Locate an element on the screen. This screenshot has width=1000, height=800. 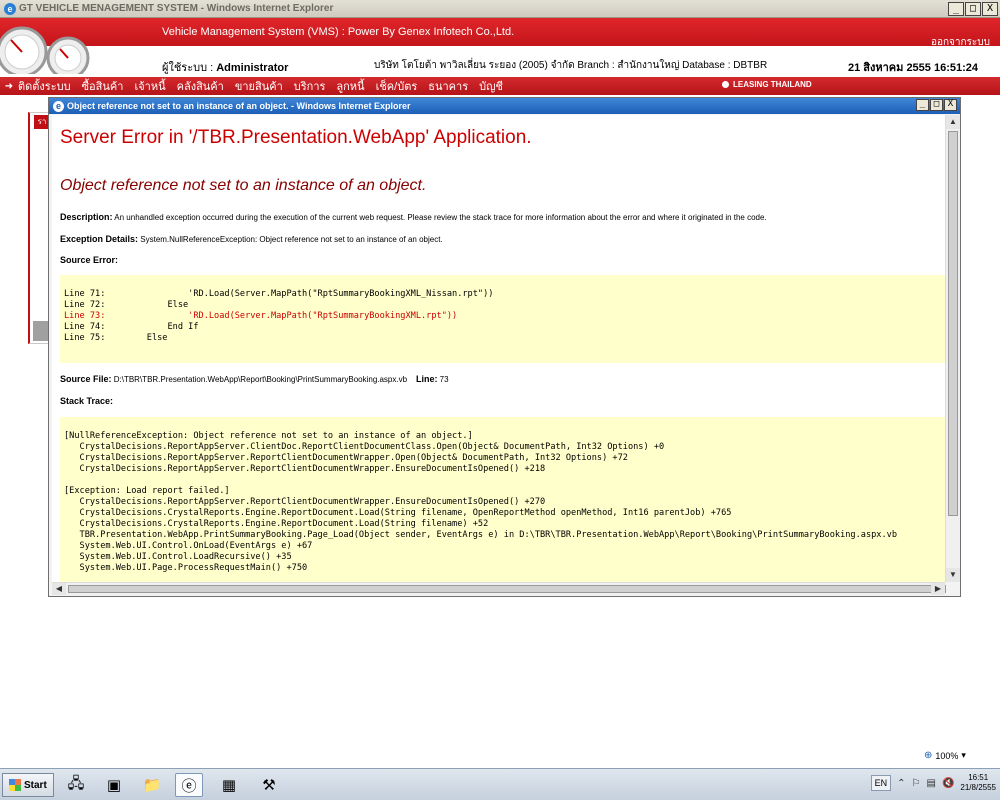
clock-date: 21/8/2555 is located at coordinates (978, 787).